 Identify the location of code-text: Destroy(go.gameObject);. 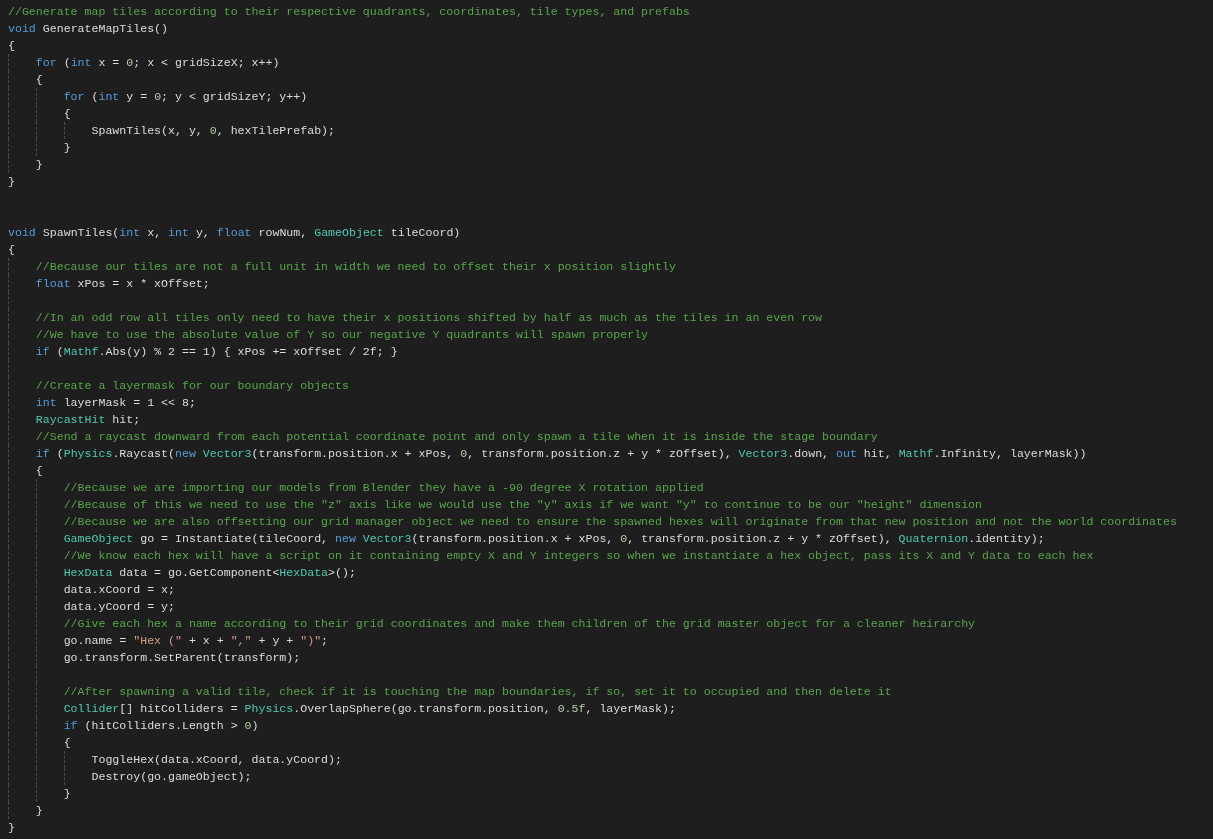
(171, 776).